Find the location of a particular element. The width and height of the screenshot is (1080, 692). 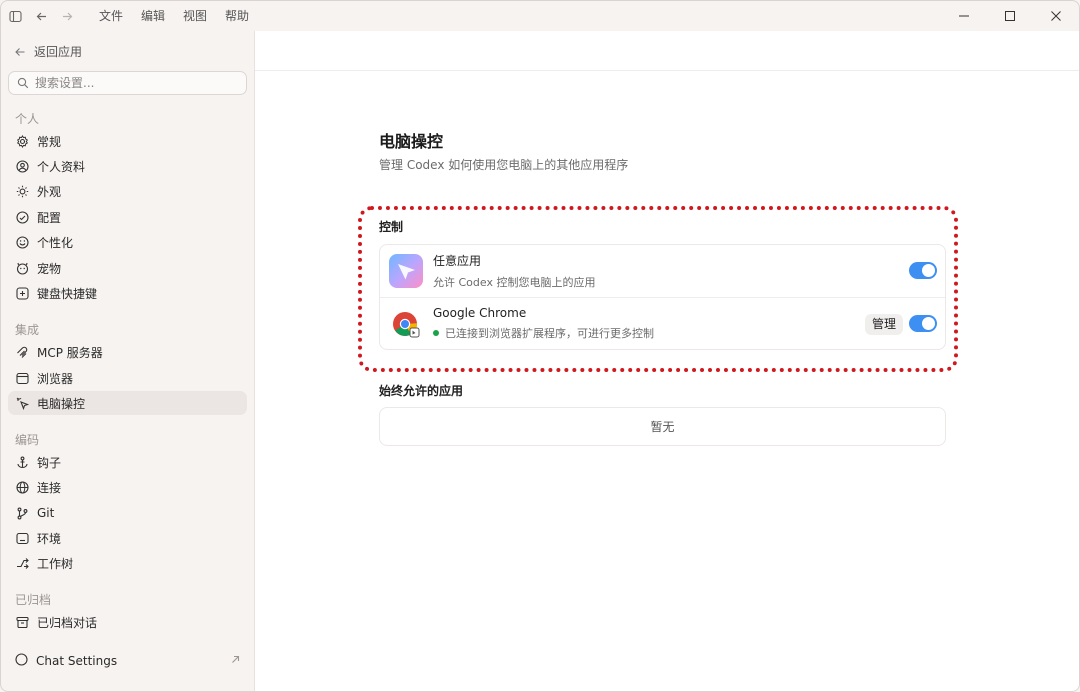

globe-icon is located at coordinates (22, 487).